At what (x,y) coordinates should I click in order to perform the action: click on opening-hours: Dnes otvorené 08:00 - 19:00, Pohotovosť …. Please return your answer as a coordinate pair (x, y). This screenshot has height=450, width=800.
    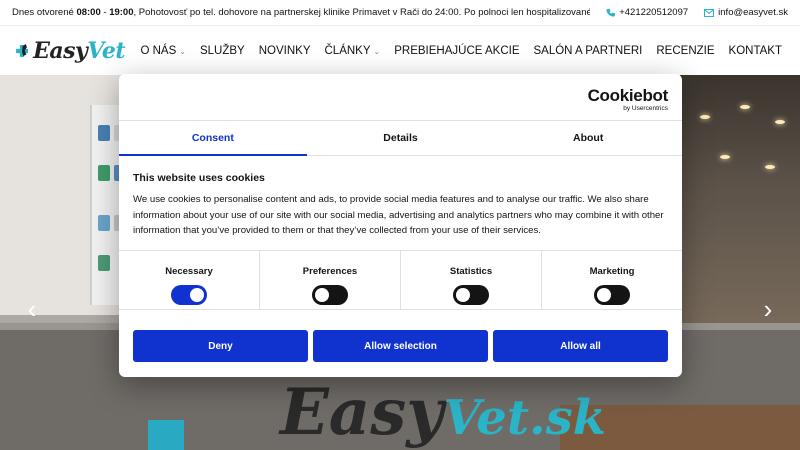
    Looking at the image, I should click on (301, 12).